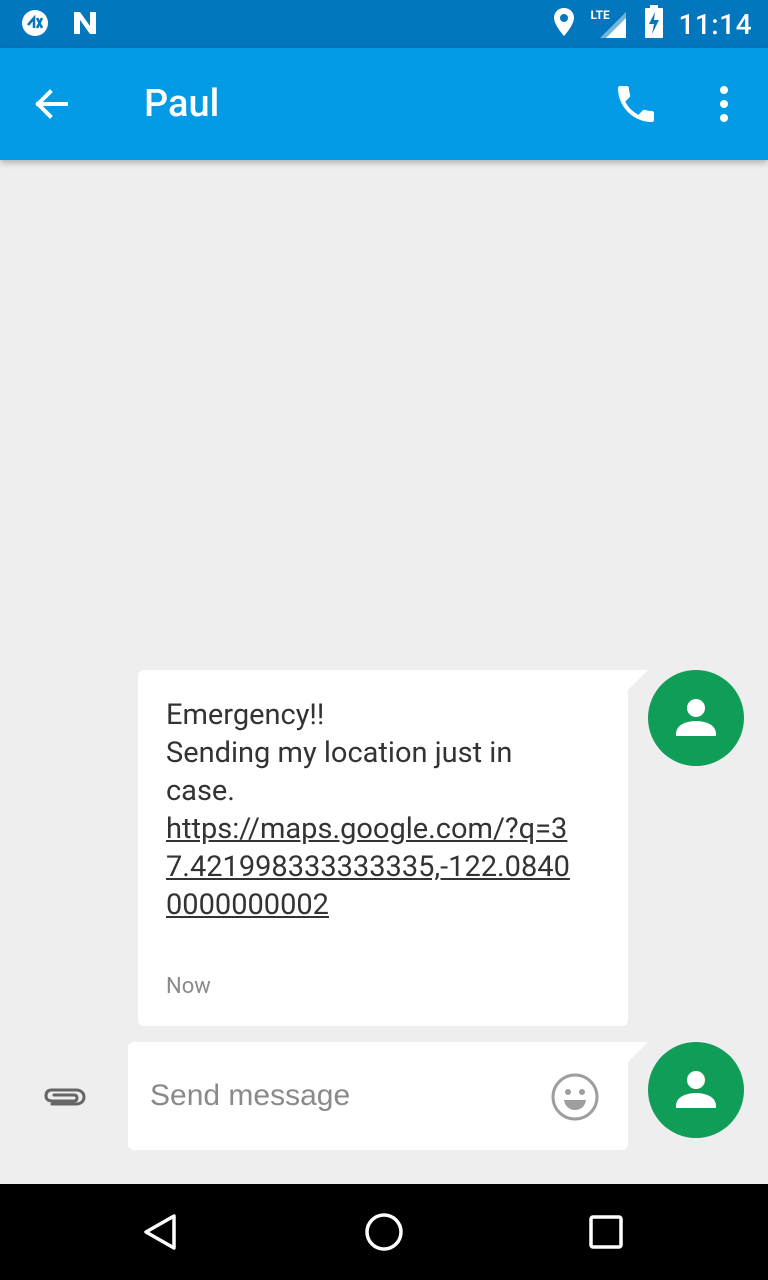 The image size is (768, 1280). I want to click on notification-badge-icon, so click(35, 25).